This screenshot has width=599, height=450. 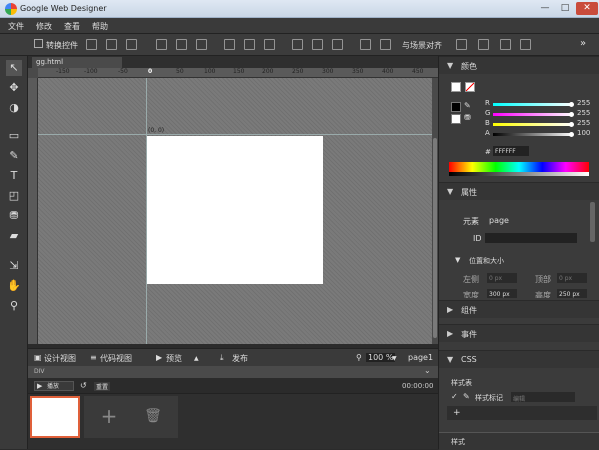 I want to click on add-page-button: +, so click(x=109, y=417).